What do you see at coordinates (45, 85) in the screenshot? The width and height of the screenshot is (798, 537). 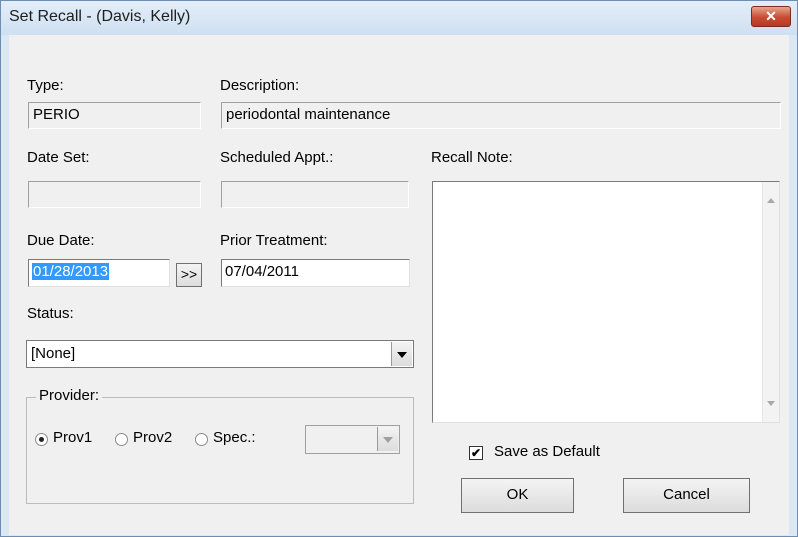 I see `type-label: Type:` at bounding box center [45, 85].